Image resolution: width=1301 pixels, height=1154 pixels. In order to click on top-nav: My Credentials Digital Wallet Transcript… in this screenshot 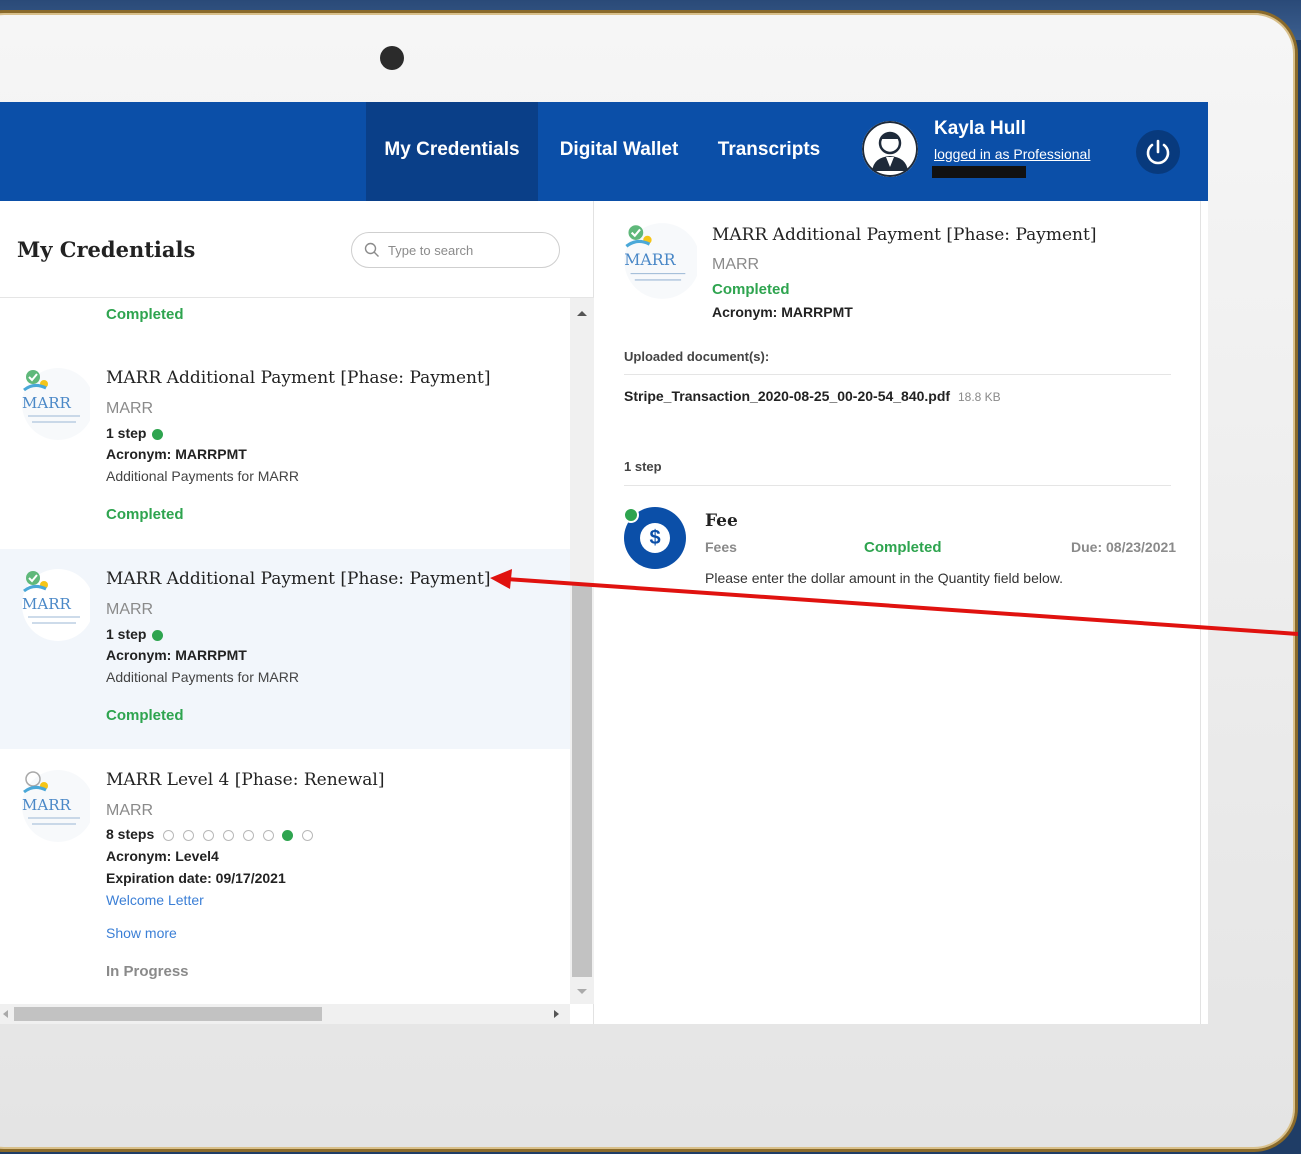, I will do `click(604, 151)`.